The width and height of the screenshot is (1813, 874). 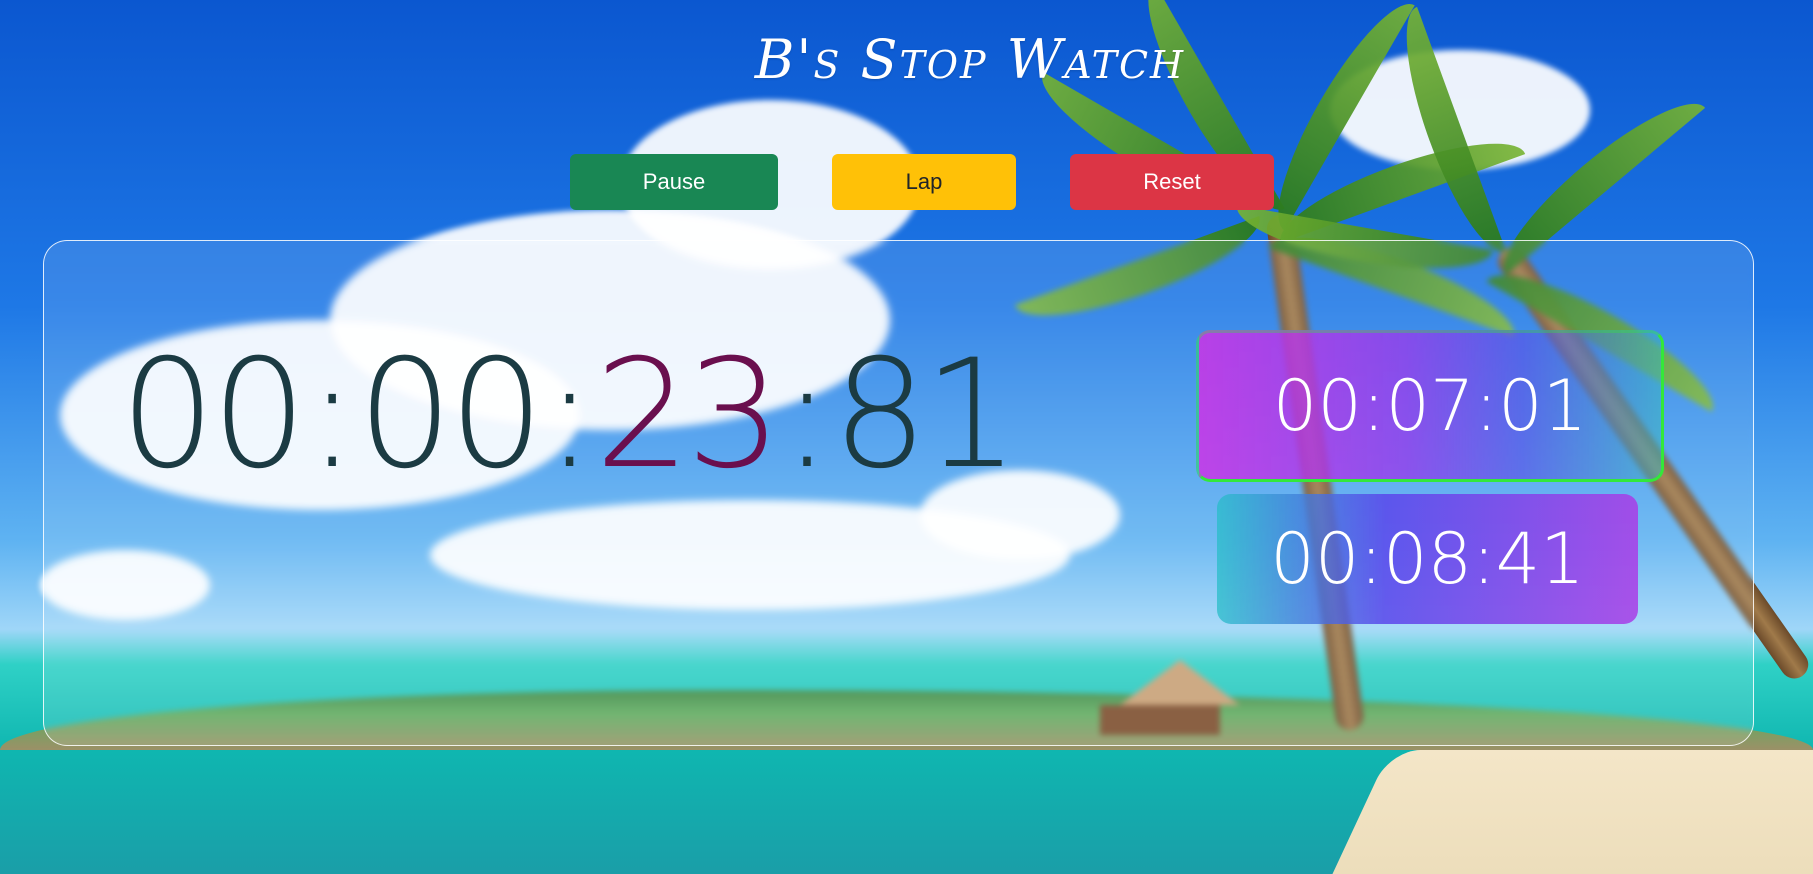 I want to click on lap-button: Lap, so click(x=924, y=182).